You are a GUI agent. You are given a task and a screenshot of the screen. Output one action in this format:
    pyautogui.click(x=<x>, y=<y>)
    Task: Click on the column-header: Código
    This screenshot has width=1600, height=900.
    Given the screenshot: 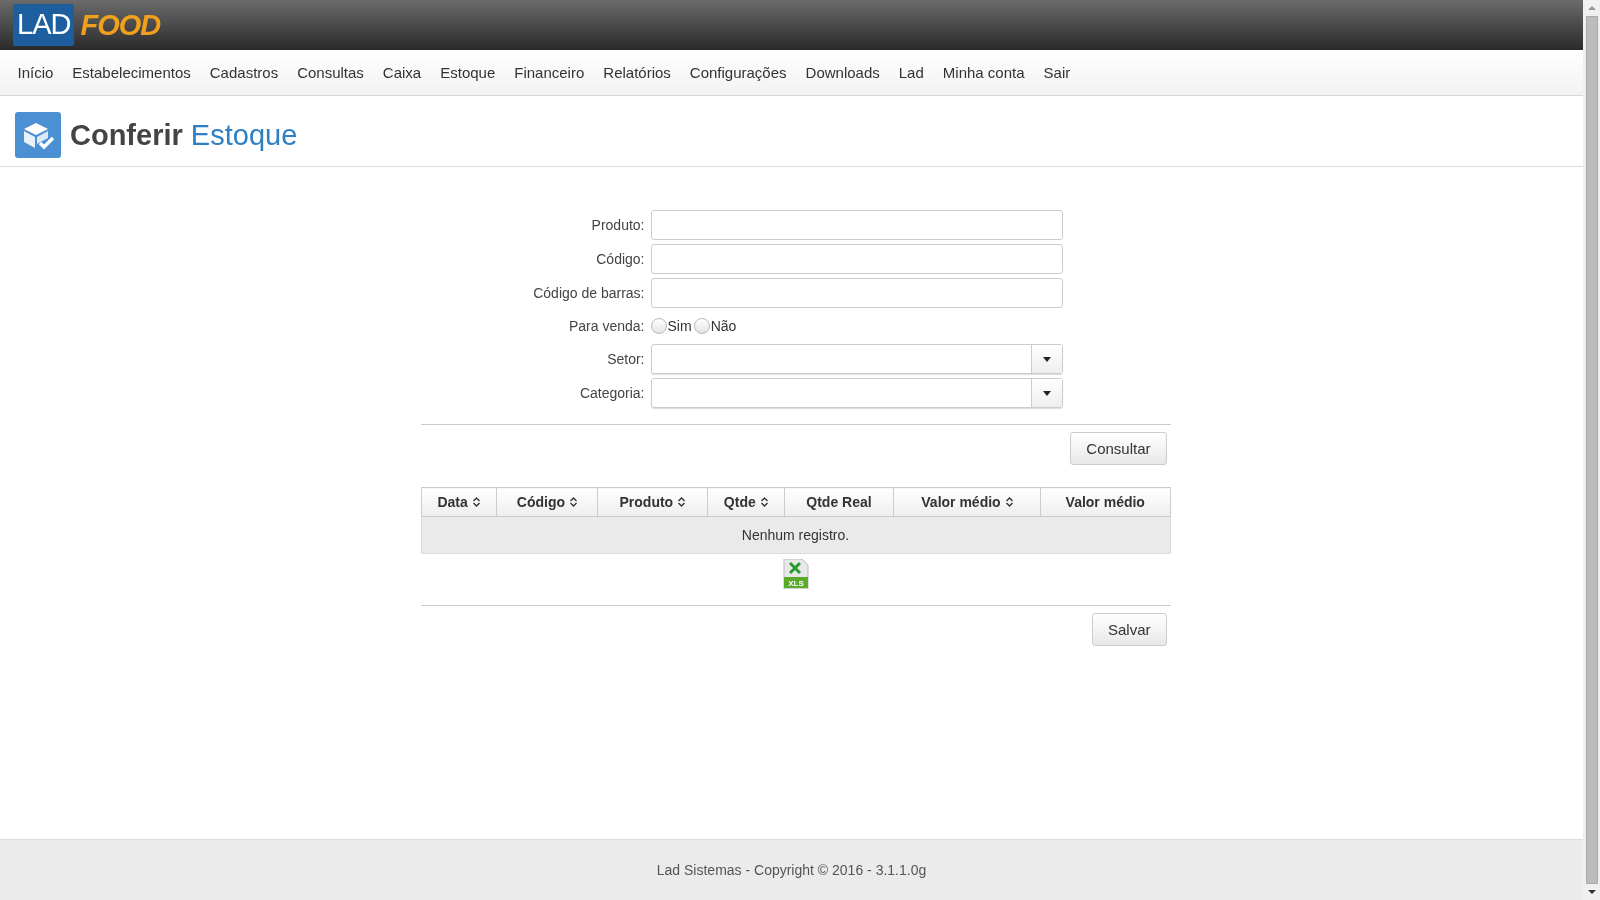 What is the action you would take?
    pyautogui.click(x=547, y=502)
    